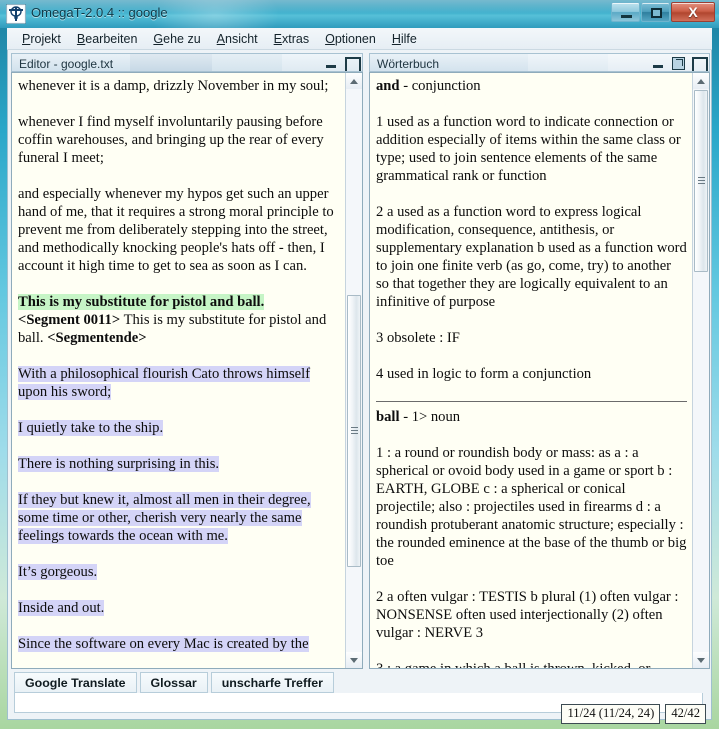 The width and height of the screenshot is (719, 729). I want to click on menu-optionen: Optionen, so click(350, 39).